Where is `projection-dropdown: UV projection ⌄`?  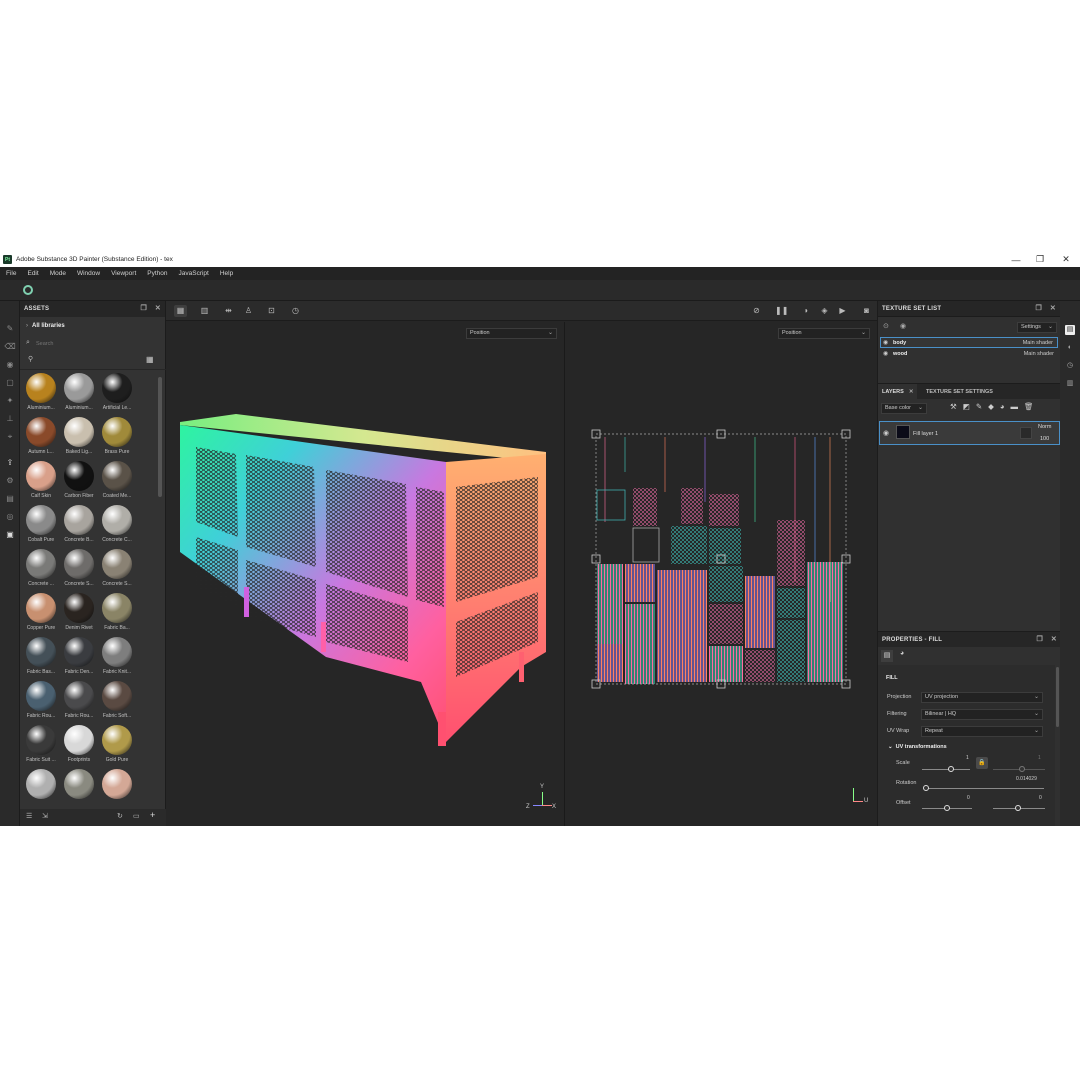
projection-dropdown: UV projection ⌄ is located at coordinates (982, 697).